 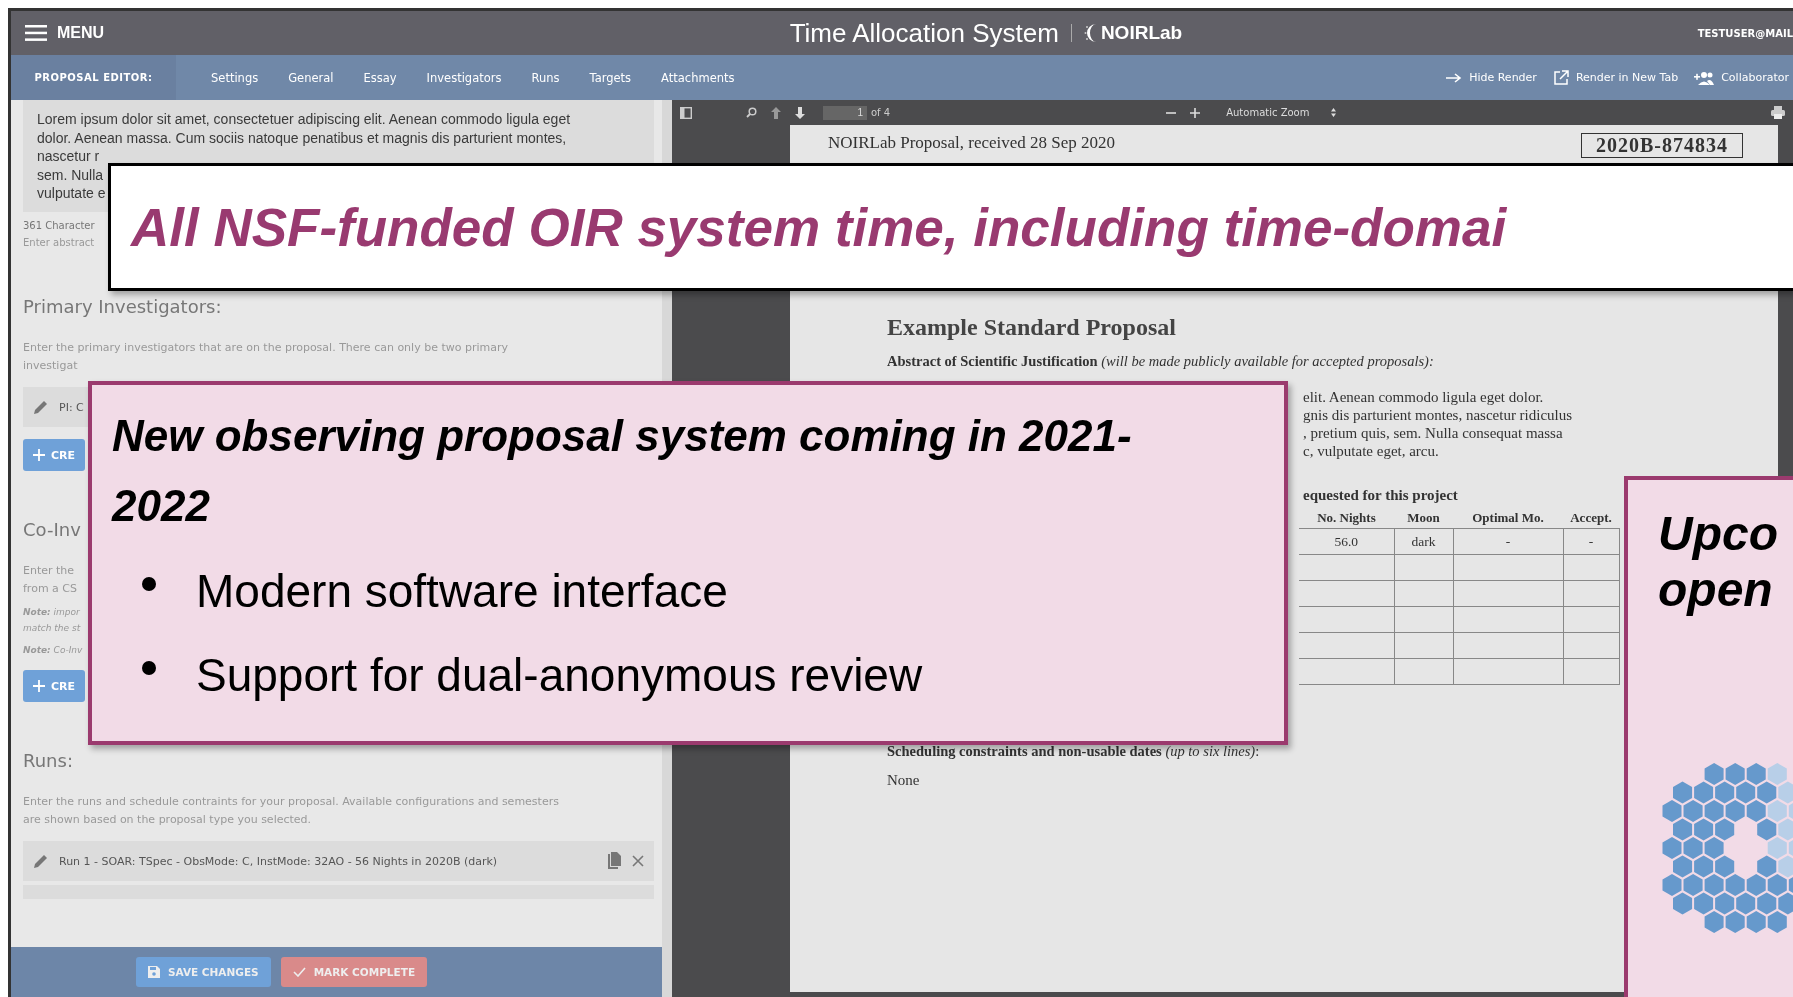 I want to click on sidebar-toggle-icon, so click(x=686, y=112).